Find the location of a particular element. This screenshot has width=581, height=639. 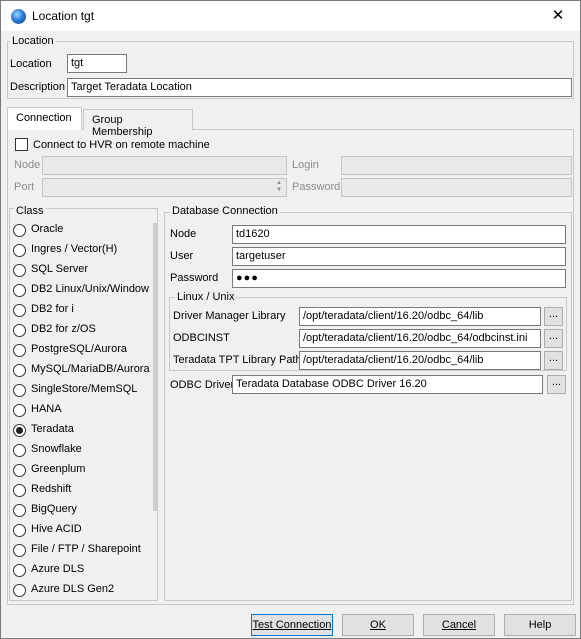

class-option-label: Azure DLS is located at coordinates (58, 569).